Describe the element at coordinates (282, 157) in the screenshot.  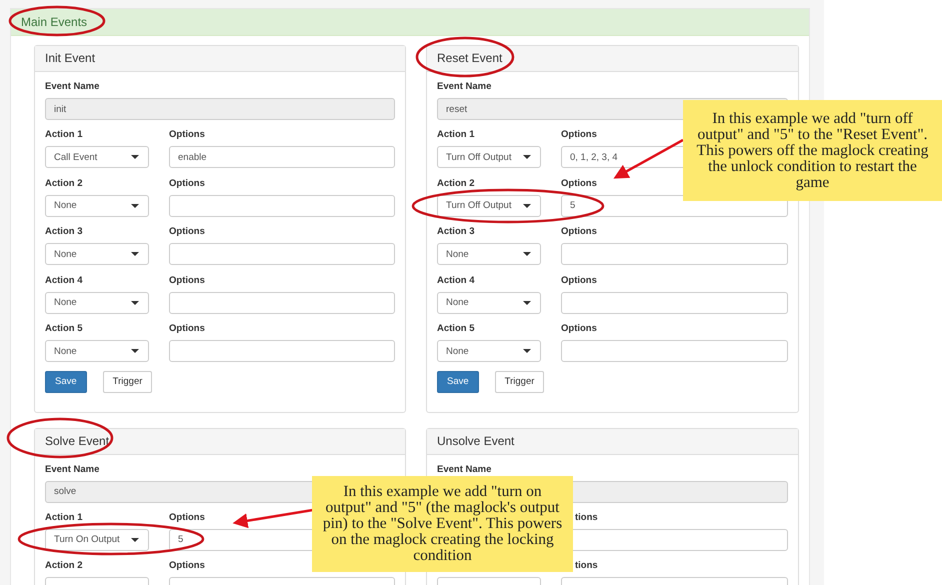
I see `options-field: enable` at that location.